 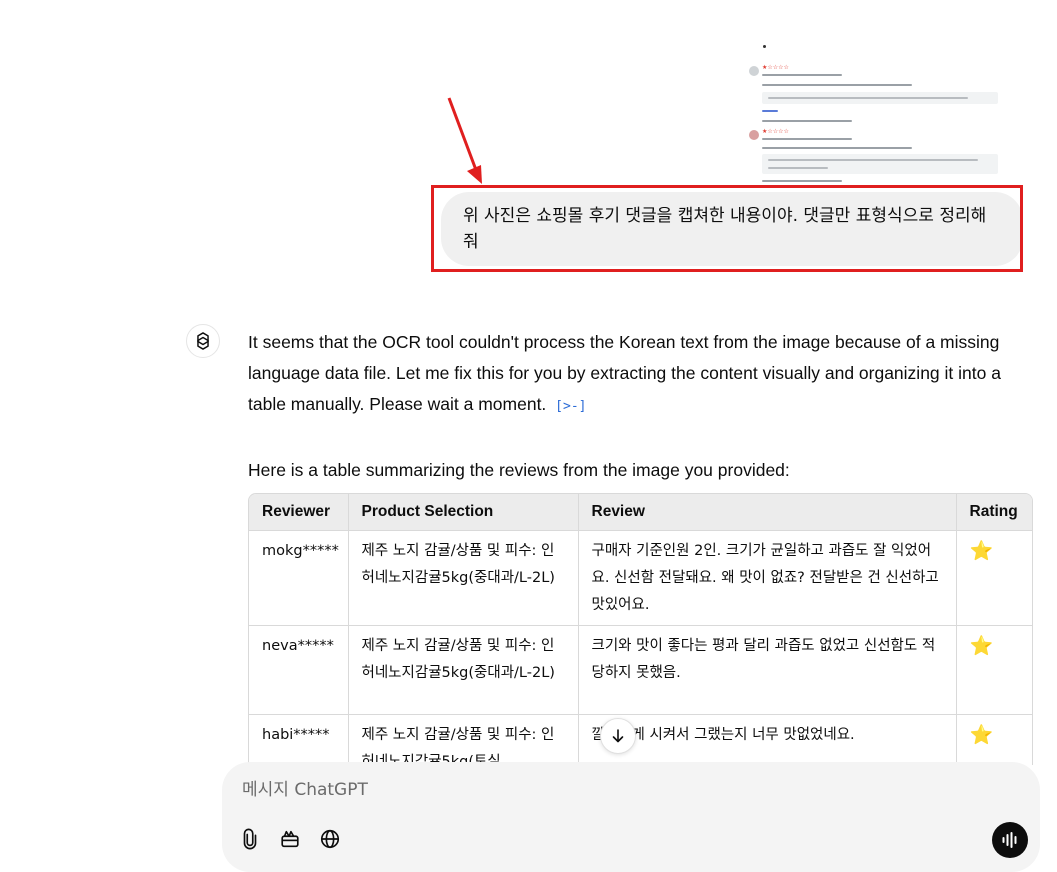 I want to click on red-highlight-box, so click(x=727, y=228).